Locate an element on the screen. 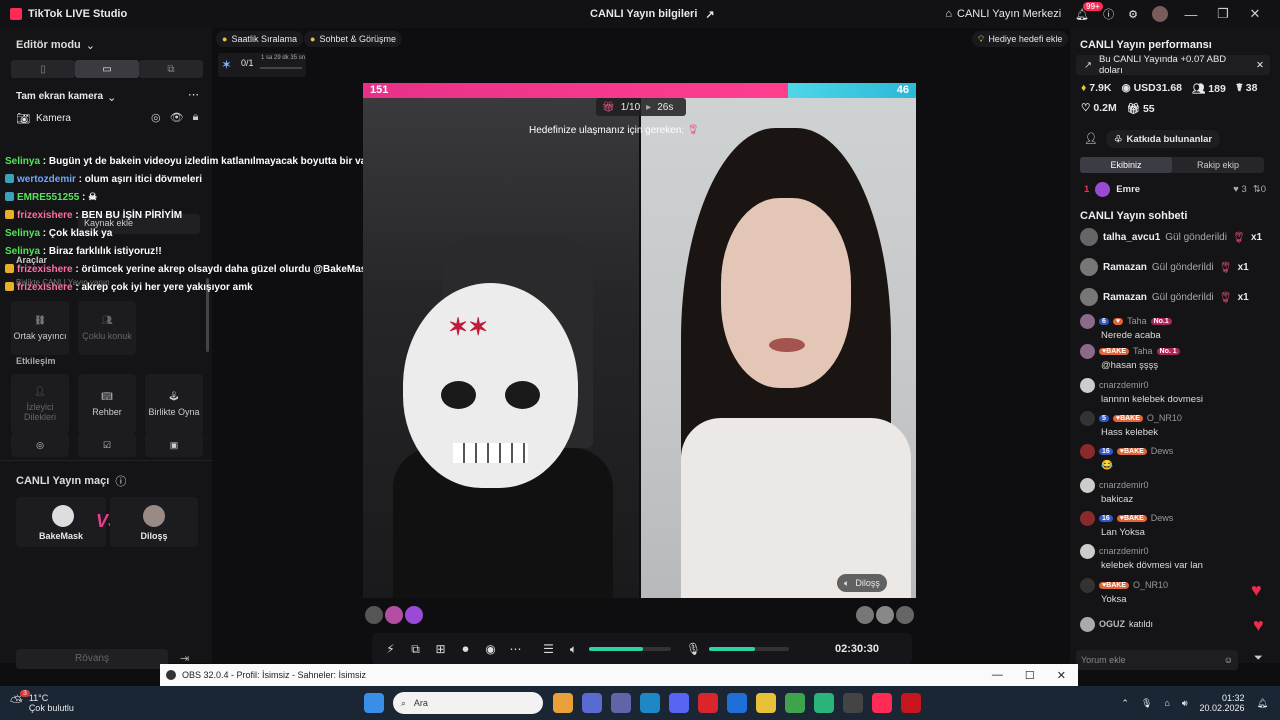 The height and width of the screenshot is (720, 1280). goal-progress-widget: ✶ 0/1 1 sa 29 dk 35 sn is located at coordinates (262, 65).